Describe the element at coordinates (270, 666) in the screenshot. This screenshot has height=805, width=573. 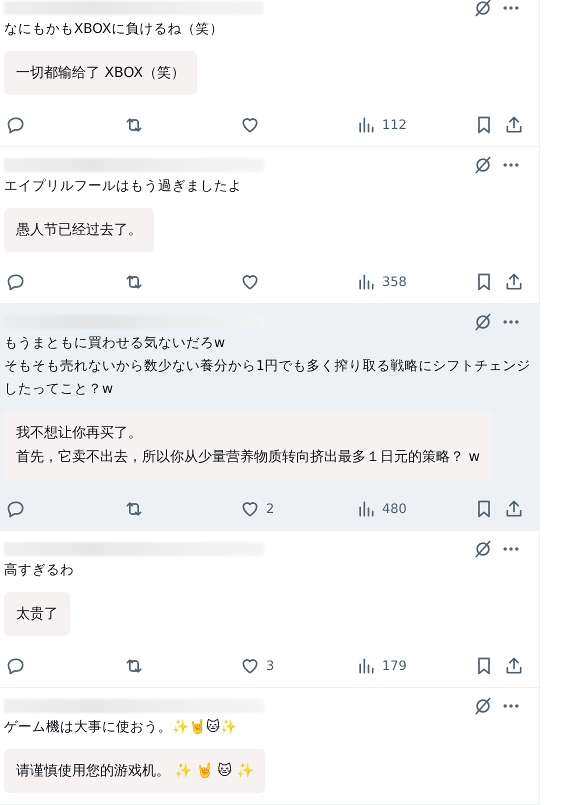
I see `like-count: 3` at that location.